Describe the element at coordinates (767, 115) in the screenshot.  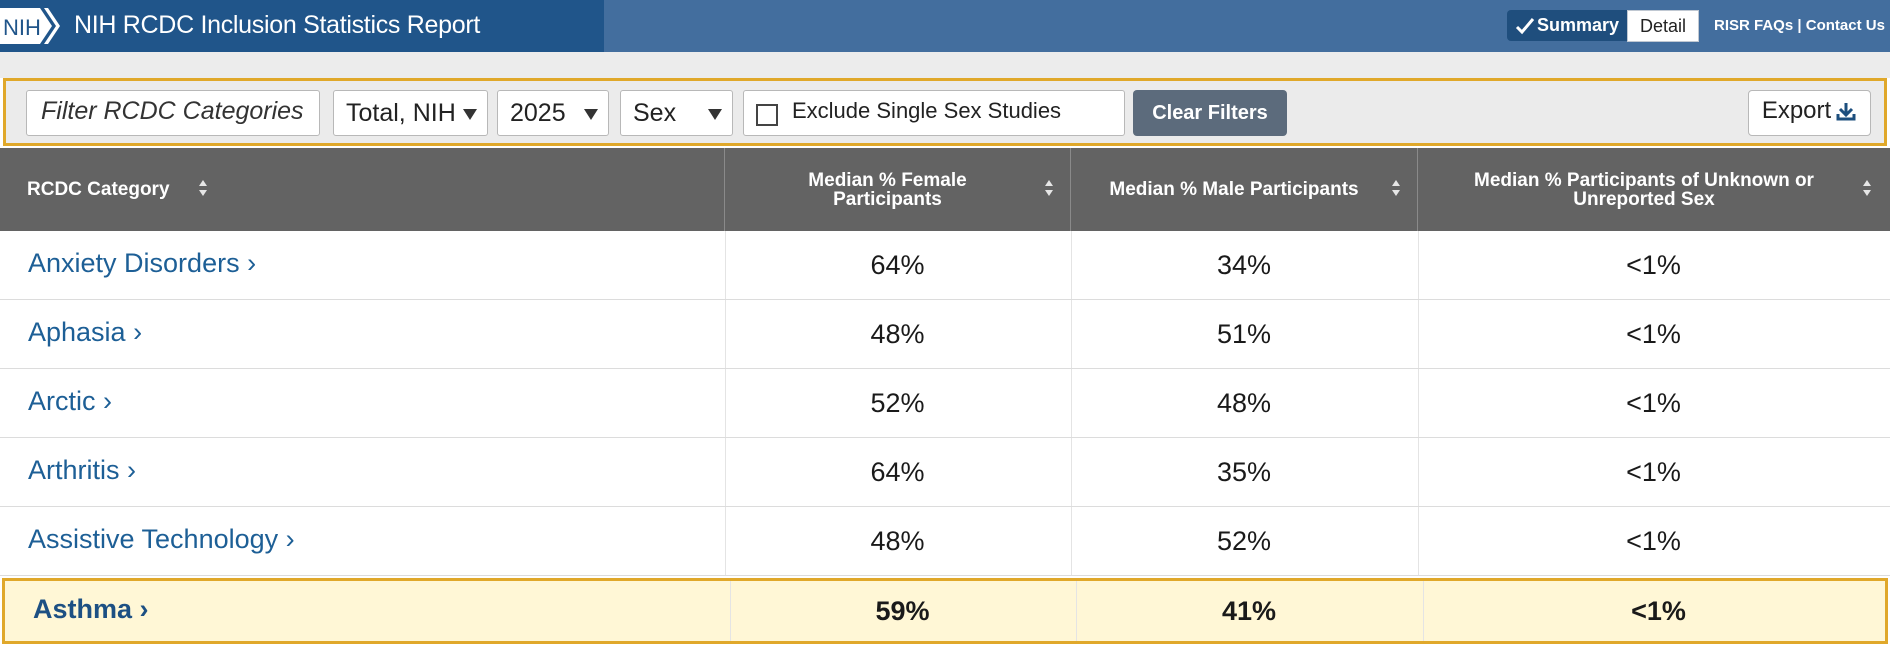
I see `exclude-single-sex-checkbox` at that location.